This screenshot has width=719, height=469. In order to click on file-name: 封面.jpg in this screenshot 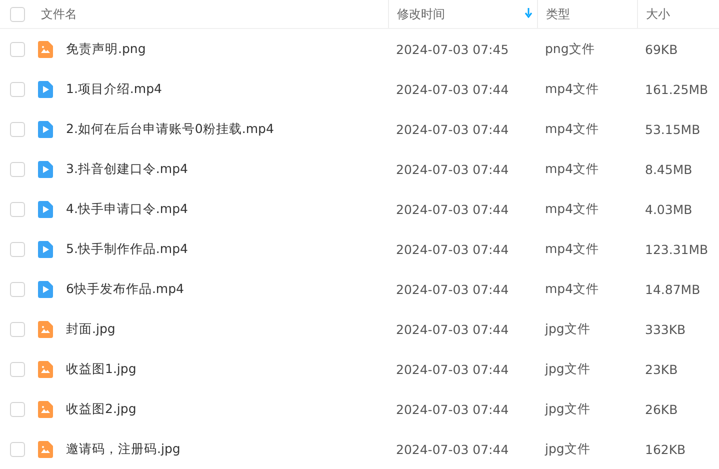, I will do `click(91, 329)`.